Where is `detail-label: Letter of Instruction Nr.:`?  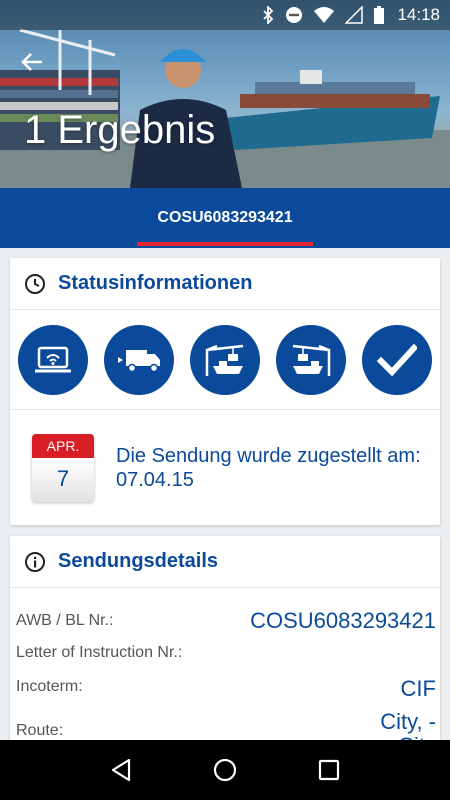
detail-label: Letter of Instruction Nr.: is located at coordinates (99, 652).